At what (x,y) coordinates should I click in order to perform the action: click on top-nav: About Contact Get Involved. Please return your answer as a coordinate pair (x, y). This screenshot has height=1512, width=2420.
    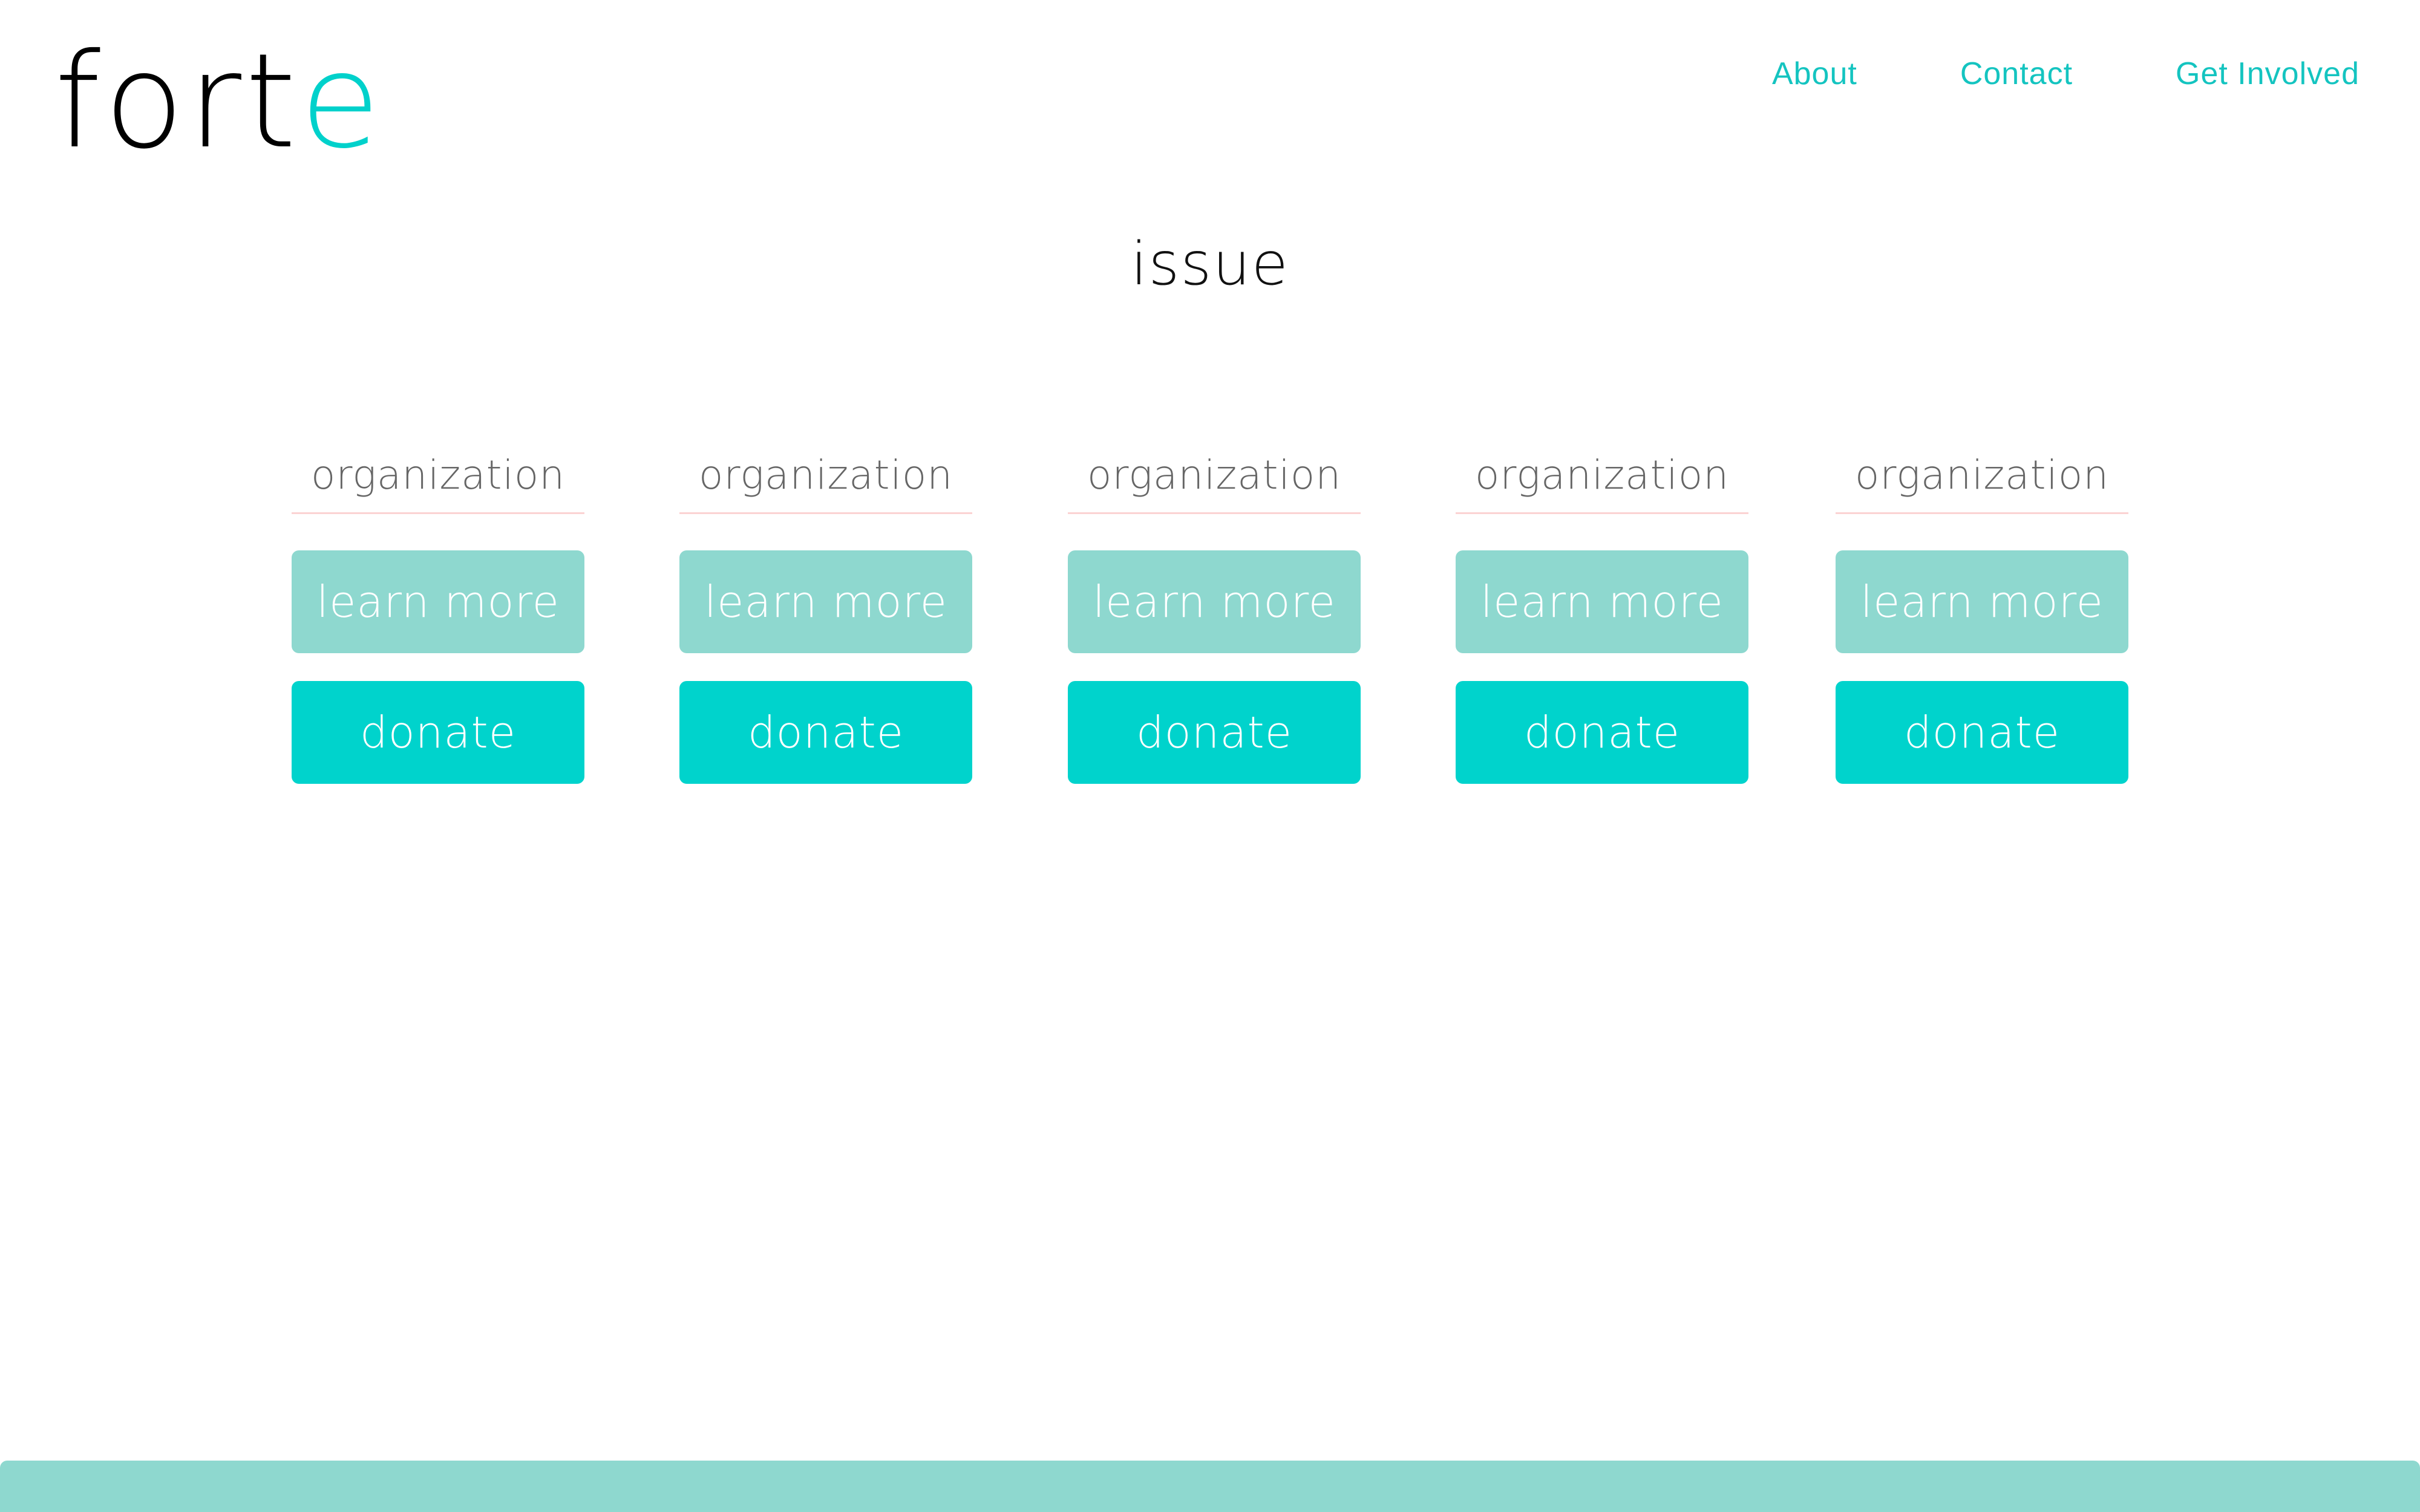
    Looking at the image, I should click on (2066, 74).